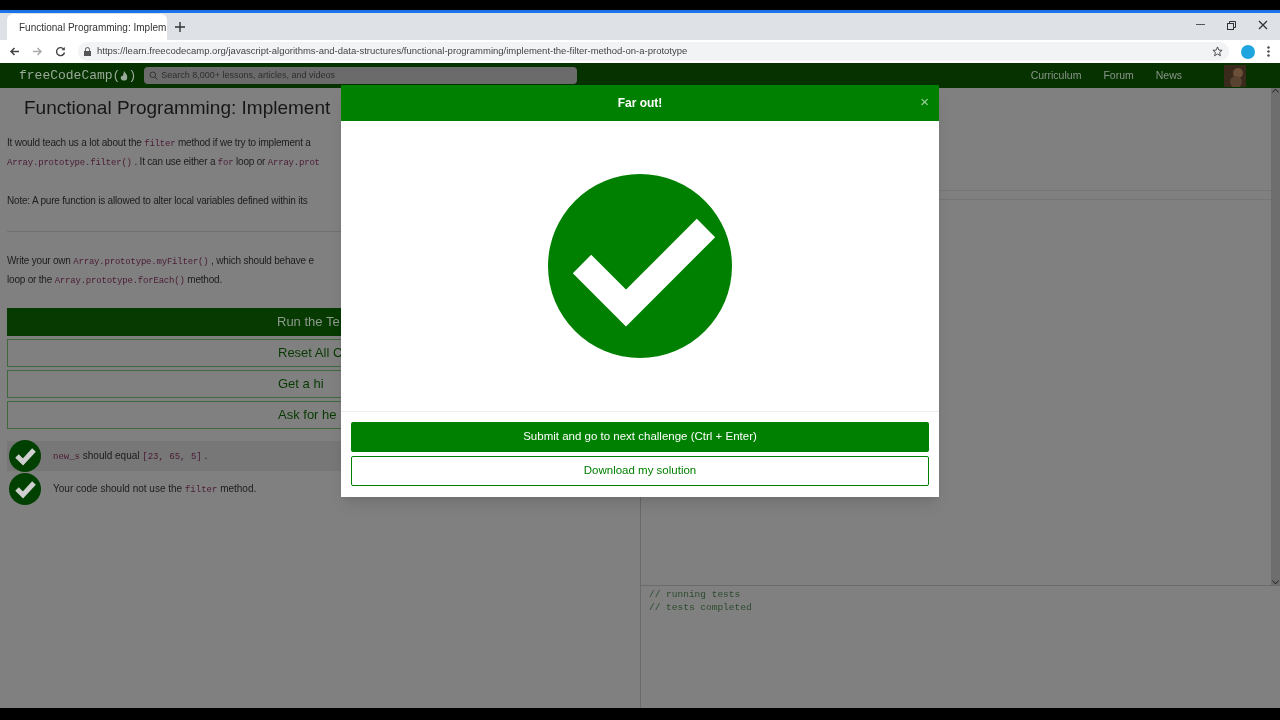 Image resolution: width=1280 pixels, height=720 pixels. What do you see at coordinates (132, 75) in the screenshot?
I see `logo-text: )` at bounding box center [132, 75].